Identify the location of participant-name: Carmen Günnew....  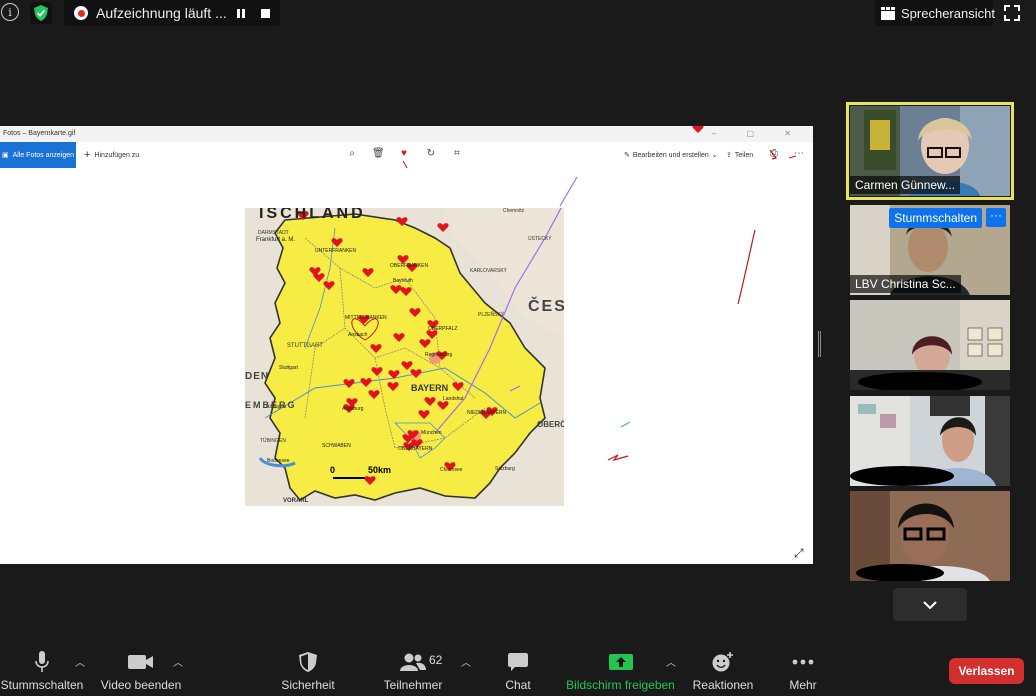
(905, 185).